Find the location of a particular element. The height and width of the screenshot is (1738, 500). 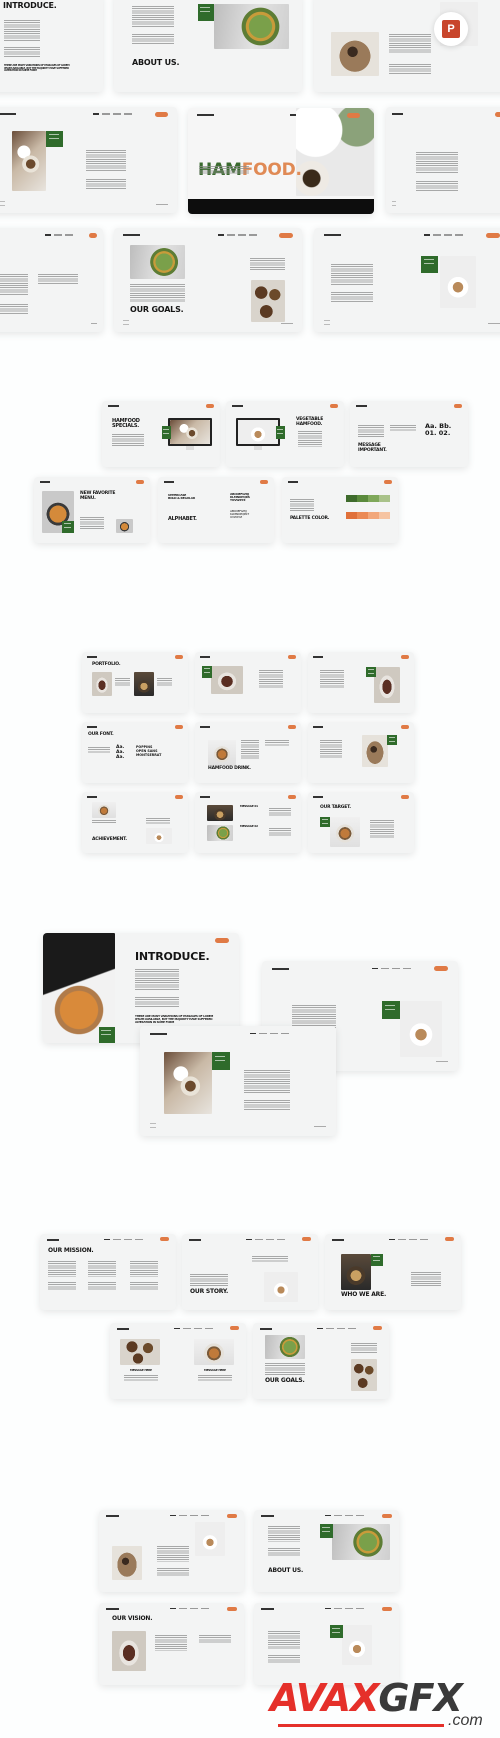

slide-hamfood-drink: HAMFOOD DRINK. is located at coordinates (248, 752).